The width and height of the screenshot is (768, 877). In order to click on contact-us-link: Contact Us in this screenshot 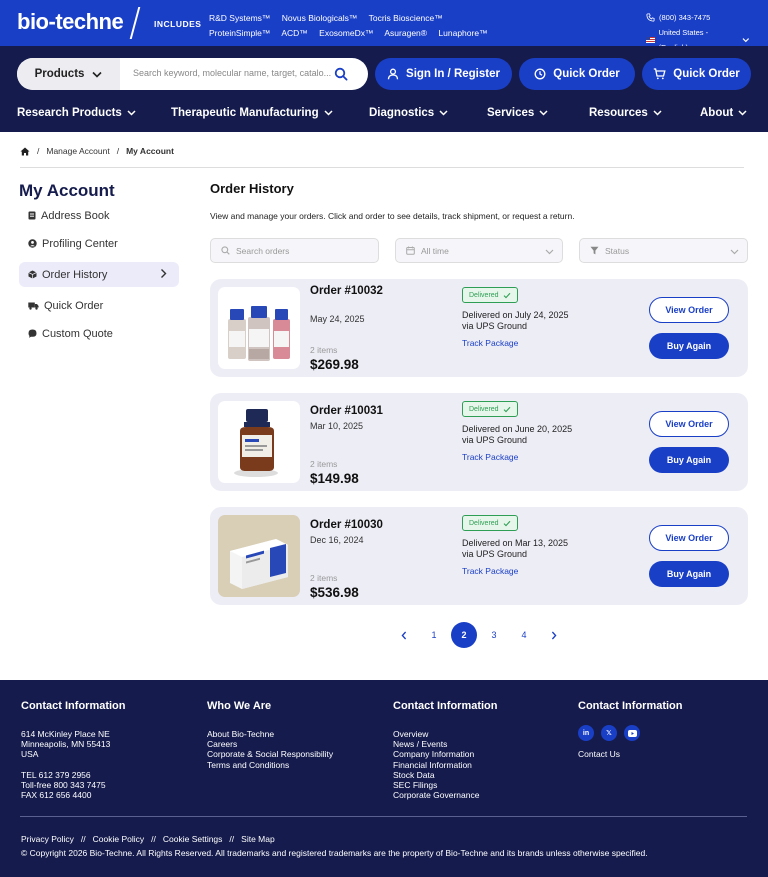, I will do `click(630, 754)`.